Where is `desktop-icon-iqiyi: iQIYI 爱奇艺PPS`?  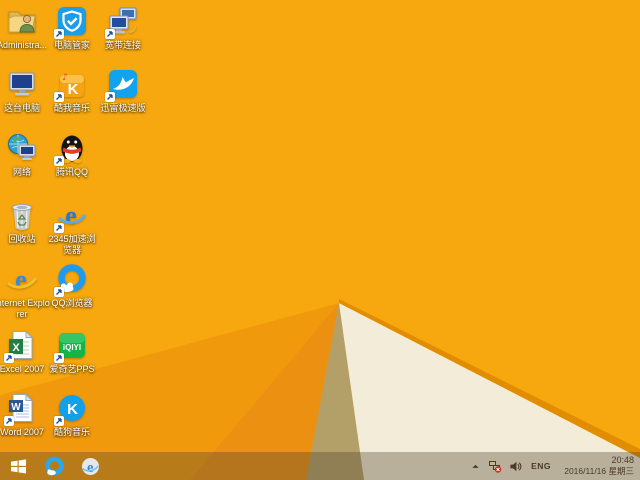
desktop-icon-iqiyi: iQIYI 爱奇艺PPS is located at coordinates (72, 351).